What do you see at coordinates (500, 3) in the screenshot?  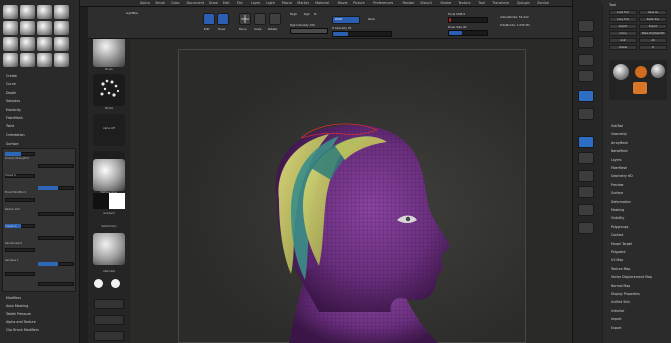 I see `menu-transform: Transform` at bounding box center [500, 3].